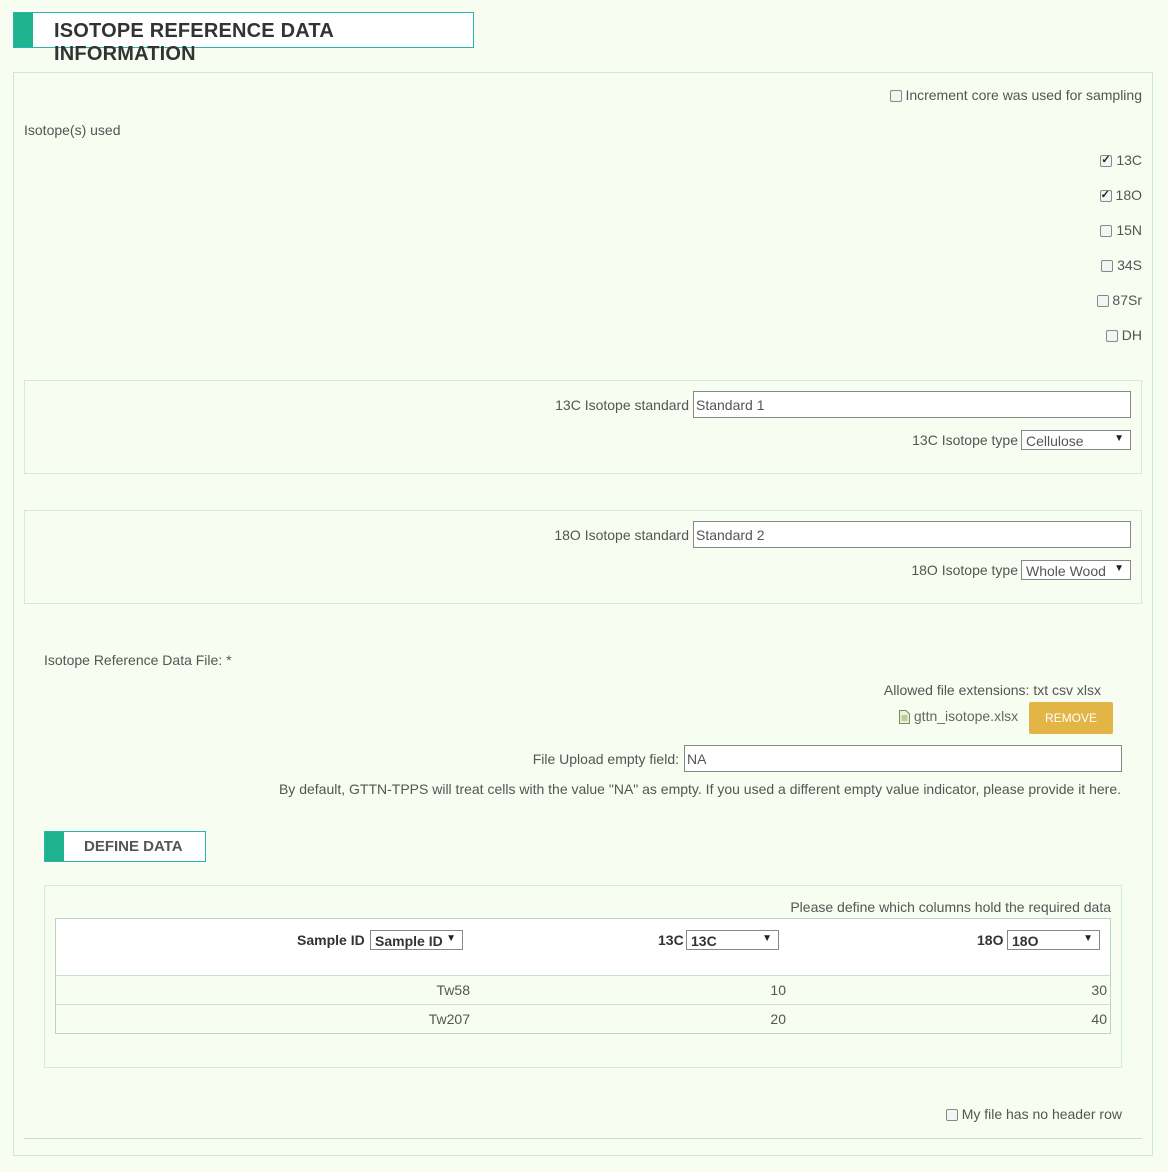 Image resolution: width=1168 pixels, height=1172 pixels. Describe the element at coordinates (1025, 941) in the screenshot. I see `o18-select-value: 18O` at that location.